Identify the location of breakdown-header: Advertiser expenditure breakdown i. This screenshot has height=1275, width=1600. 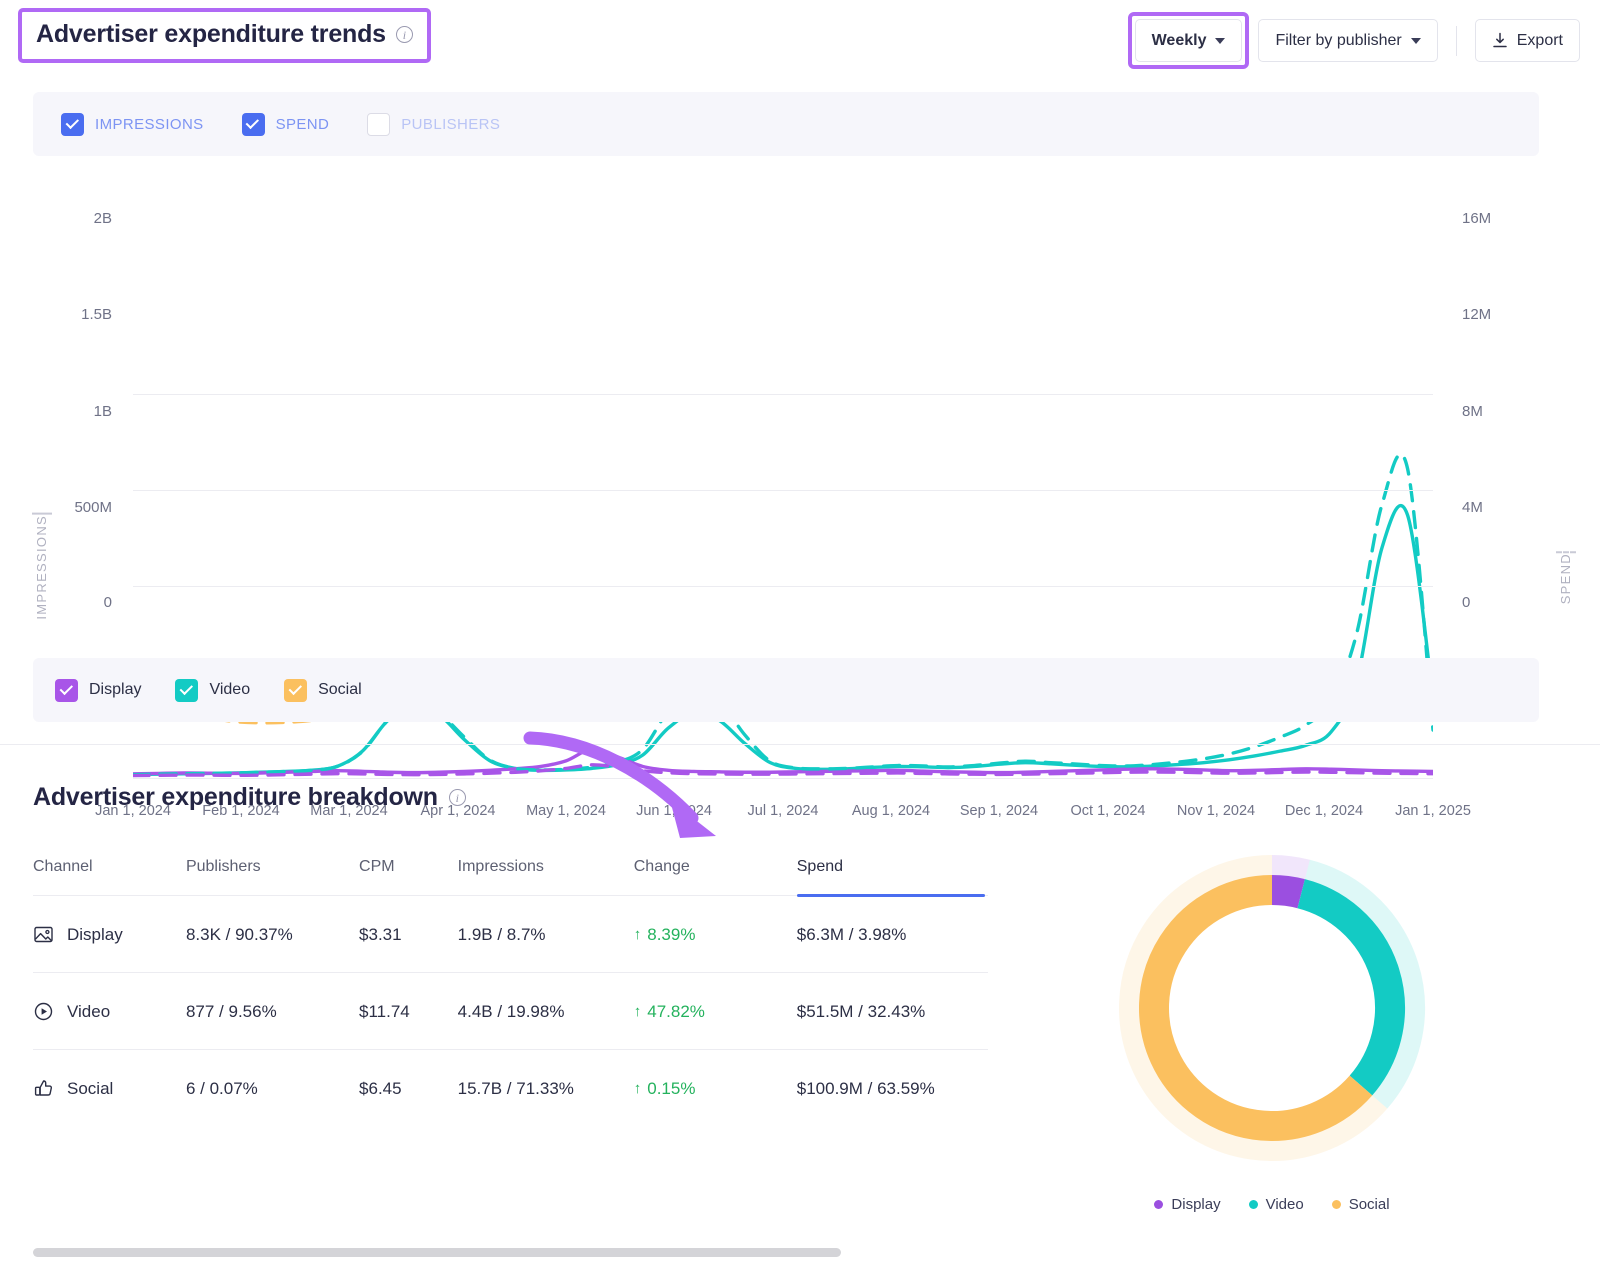
(249, 797).